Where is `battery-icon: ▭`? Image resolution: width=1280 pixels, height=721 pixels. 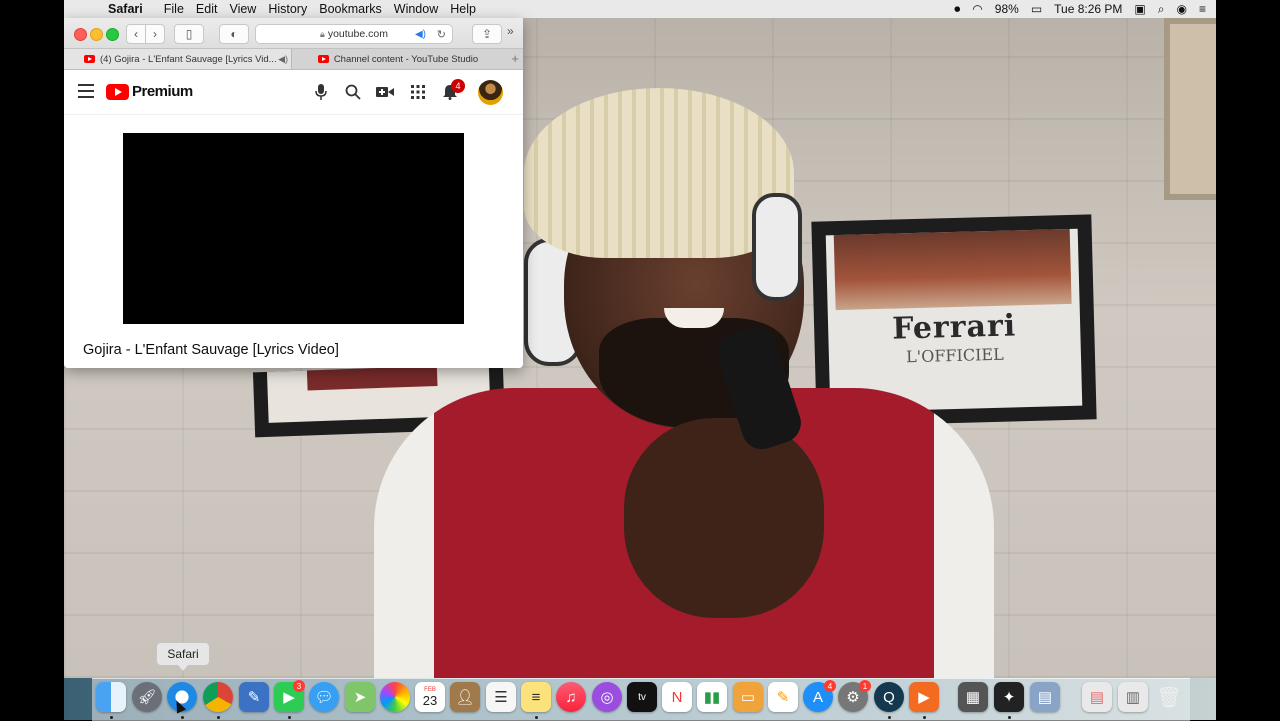 battery-icon: ▭ is located at coordinates (1036, 9).